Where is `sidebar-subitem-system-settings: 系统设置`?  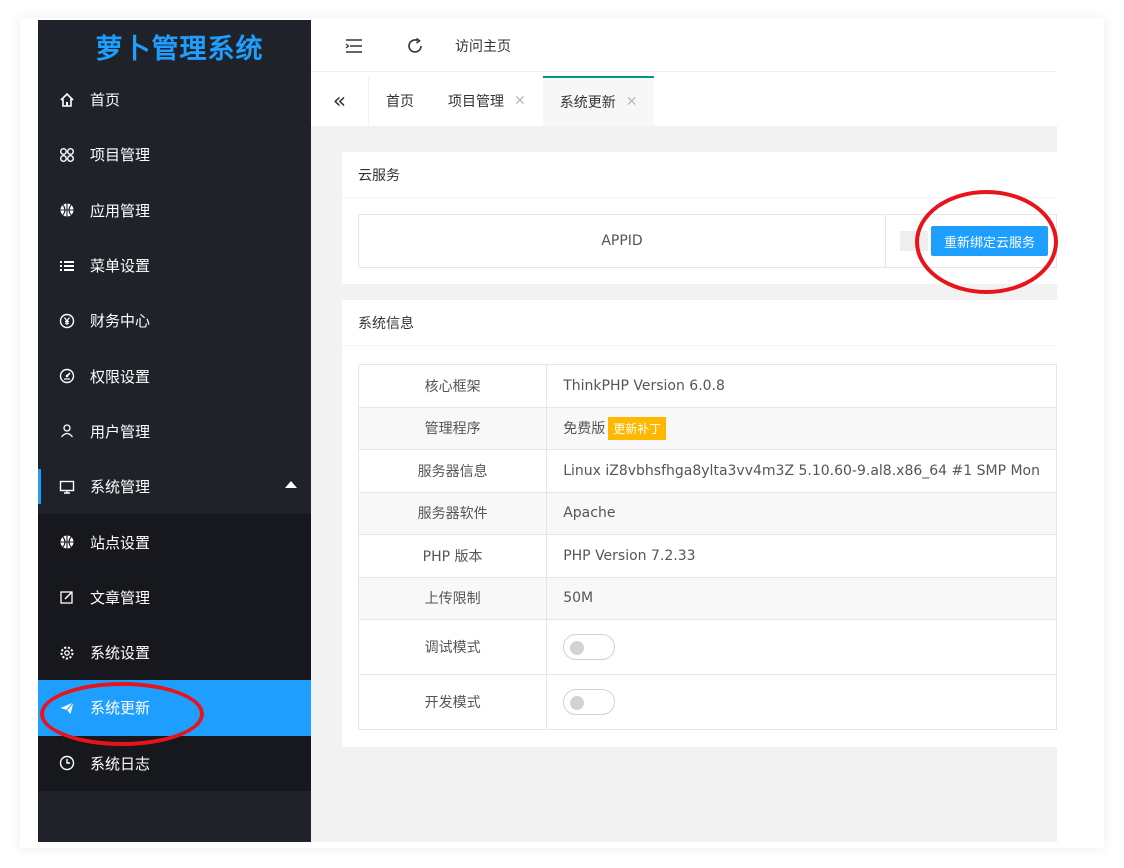 sidebar-subitem-system-settings: 系统设置 is located at coordinates (174, 652).